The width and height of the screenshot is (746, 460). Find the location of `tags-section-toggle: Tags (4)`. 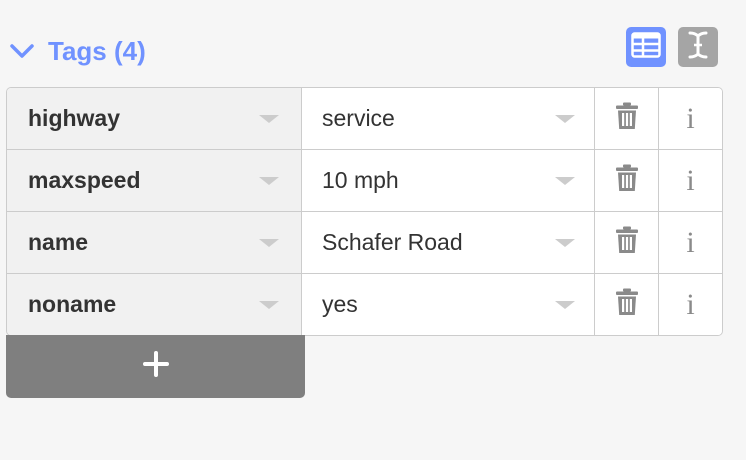

tags-section-toggle: Tags (4) is located at coordinates (77, 51).